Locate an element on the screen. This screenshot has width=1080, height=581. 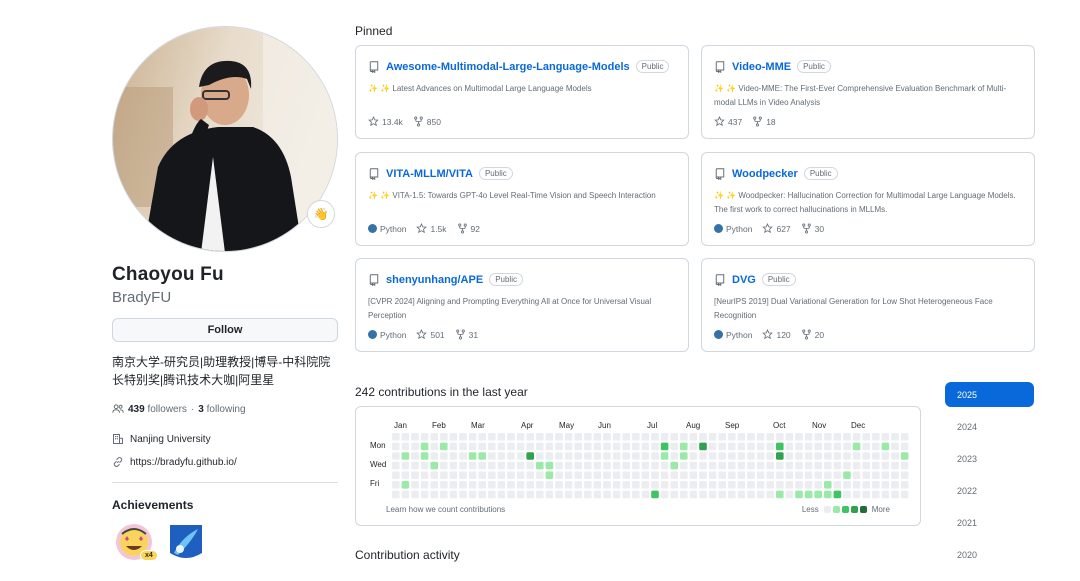
repo-name-link: VITA-MLLM/VITA is located at coordinates (429, 174).